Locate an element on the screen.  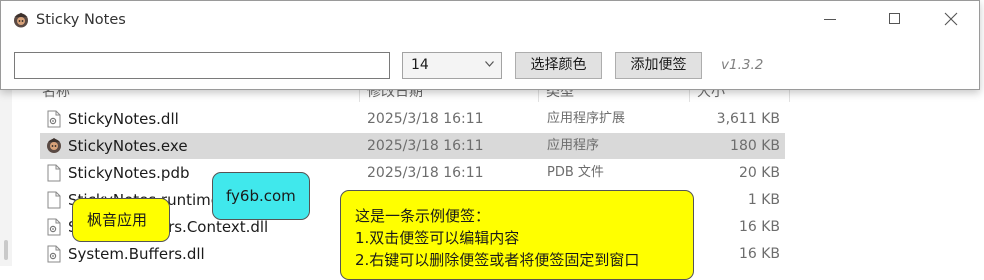
note-line: 这是一条示例便签： is located at coordinates (423, 216).